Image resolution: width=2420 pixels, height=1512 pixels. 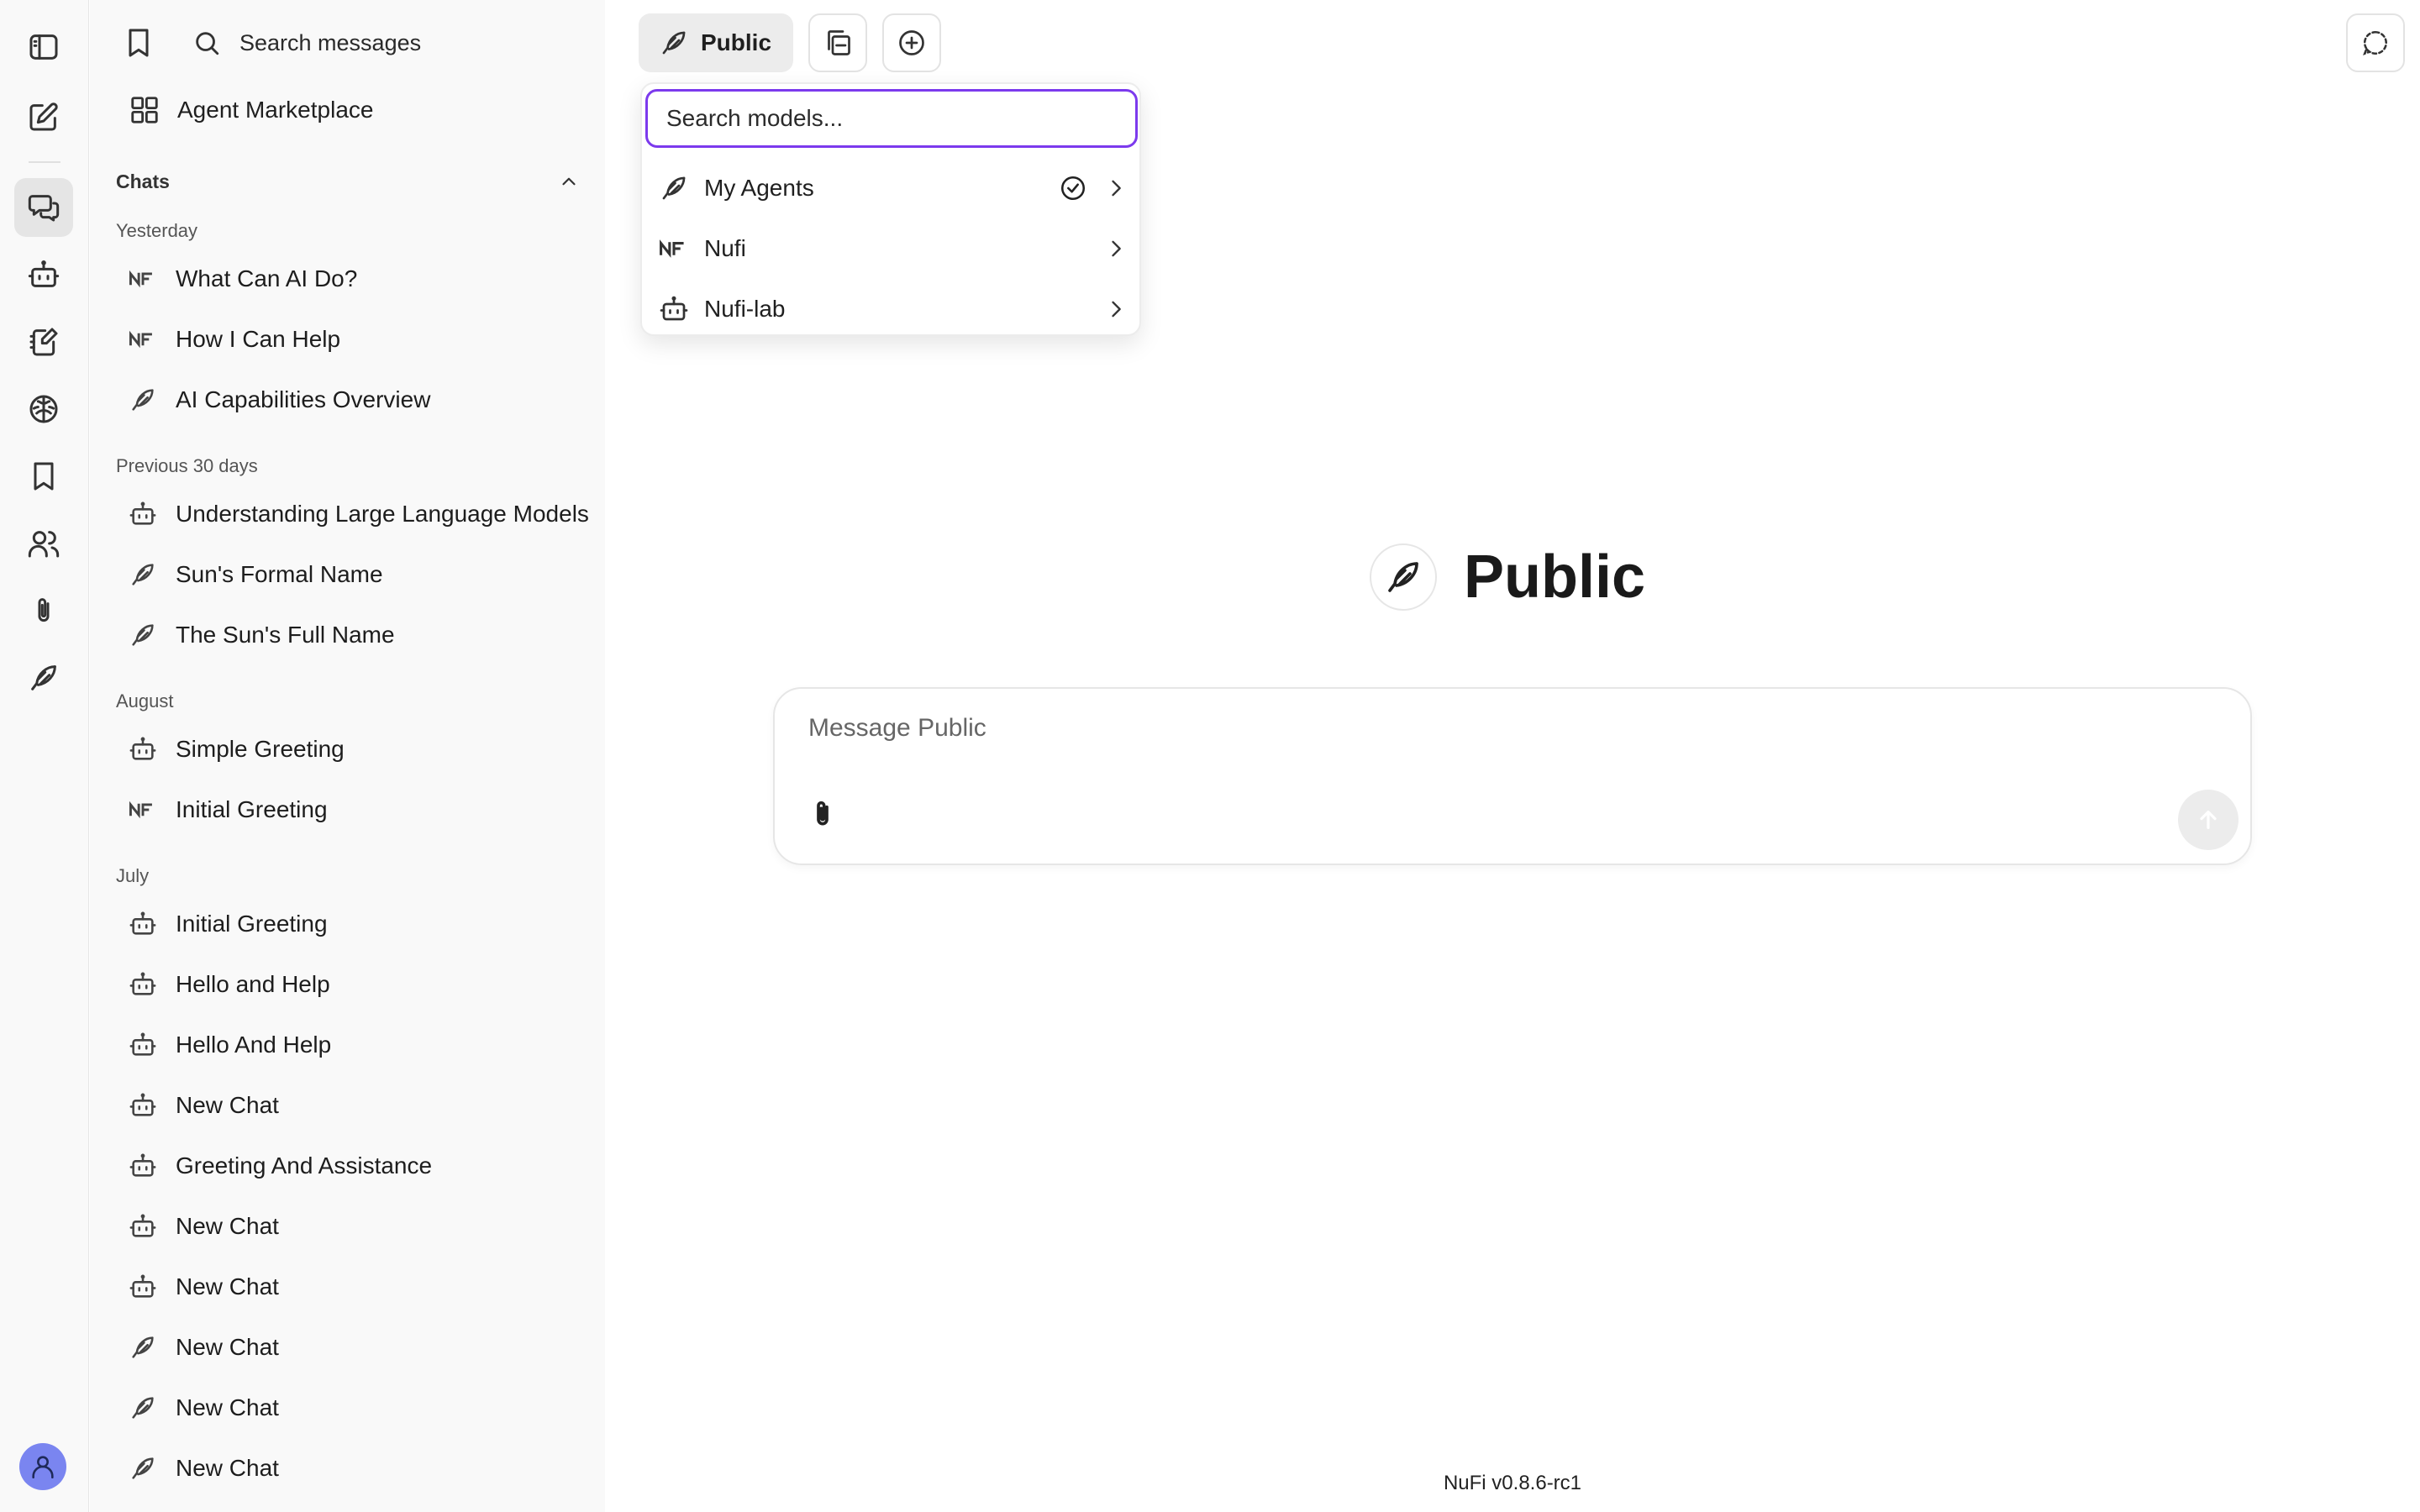 I want to click on user-avatar, so click(x=42, y=1466).